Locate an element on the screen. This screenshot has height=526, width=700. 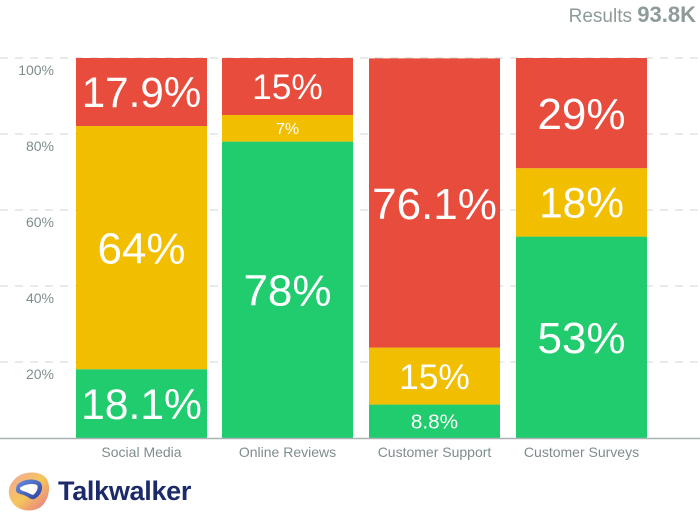
data-label: 76.1% is located at coordinates (434, 204).